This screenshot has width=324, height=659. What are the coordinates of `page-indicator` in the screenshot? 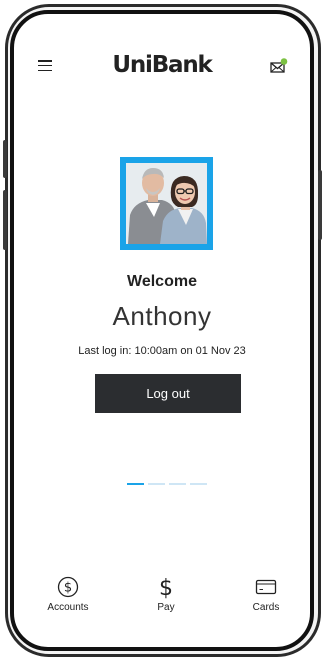 It's located at (167, 484).